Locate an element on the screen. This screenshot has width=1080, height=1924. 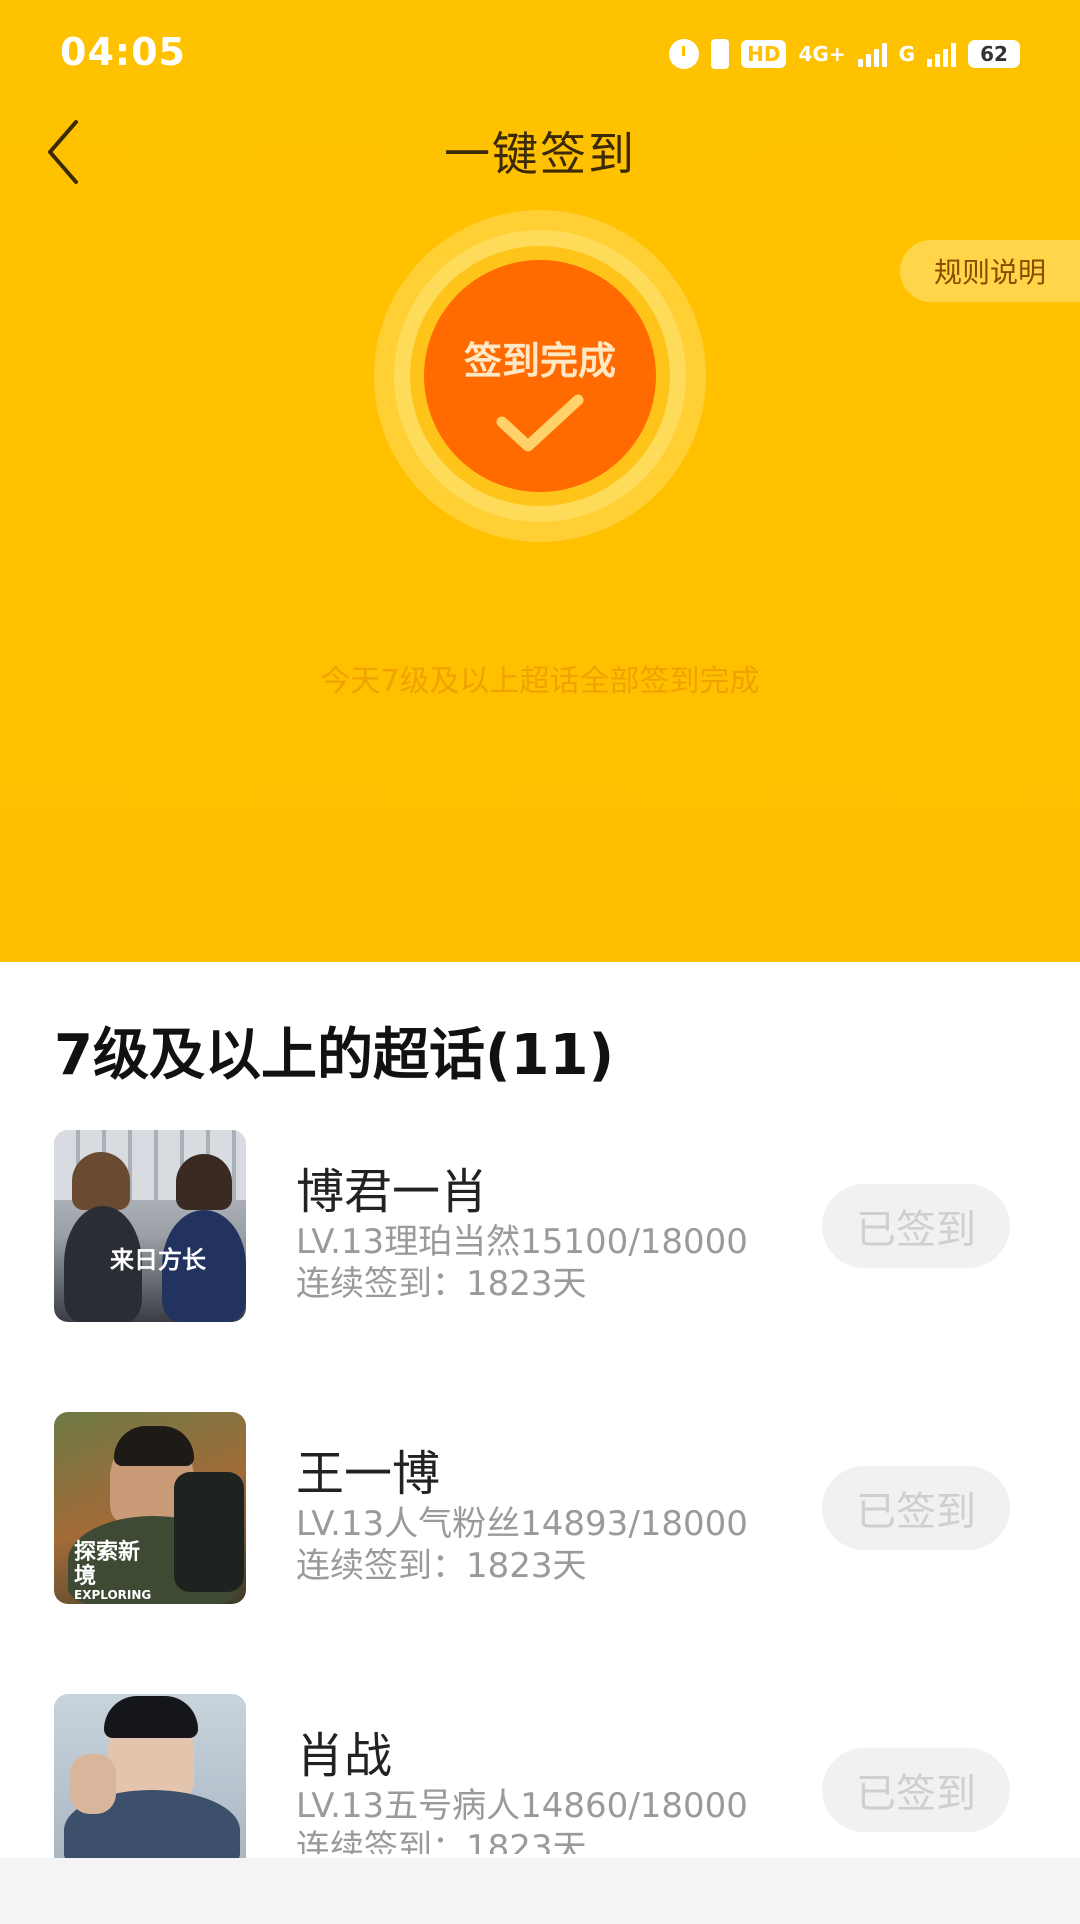
signal-icon is located at coordinates (872, 54).